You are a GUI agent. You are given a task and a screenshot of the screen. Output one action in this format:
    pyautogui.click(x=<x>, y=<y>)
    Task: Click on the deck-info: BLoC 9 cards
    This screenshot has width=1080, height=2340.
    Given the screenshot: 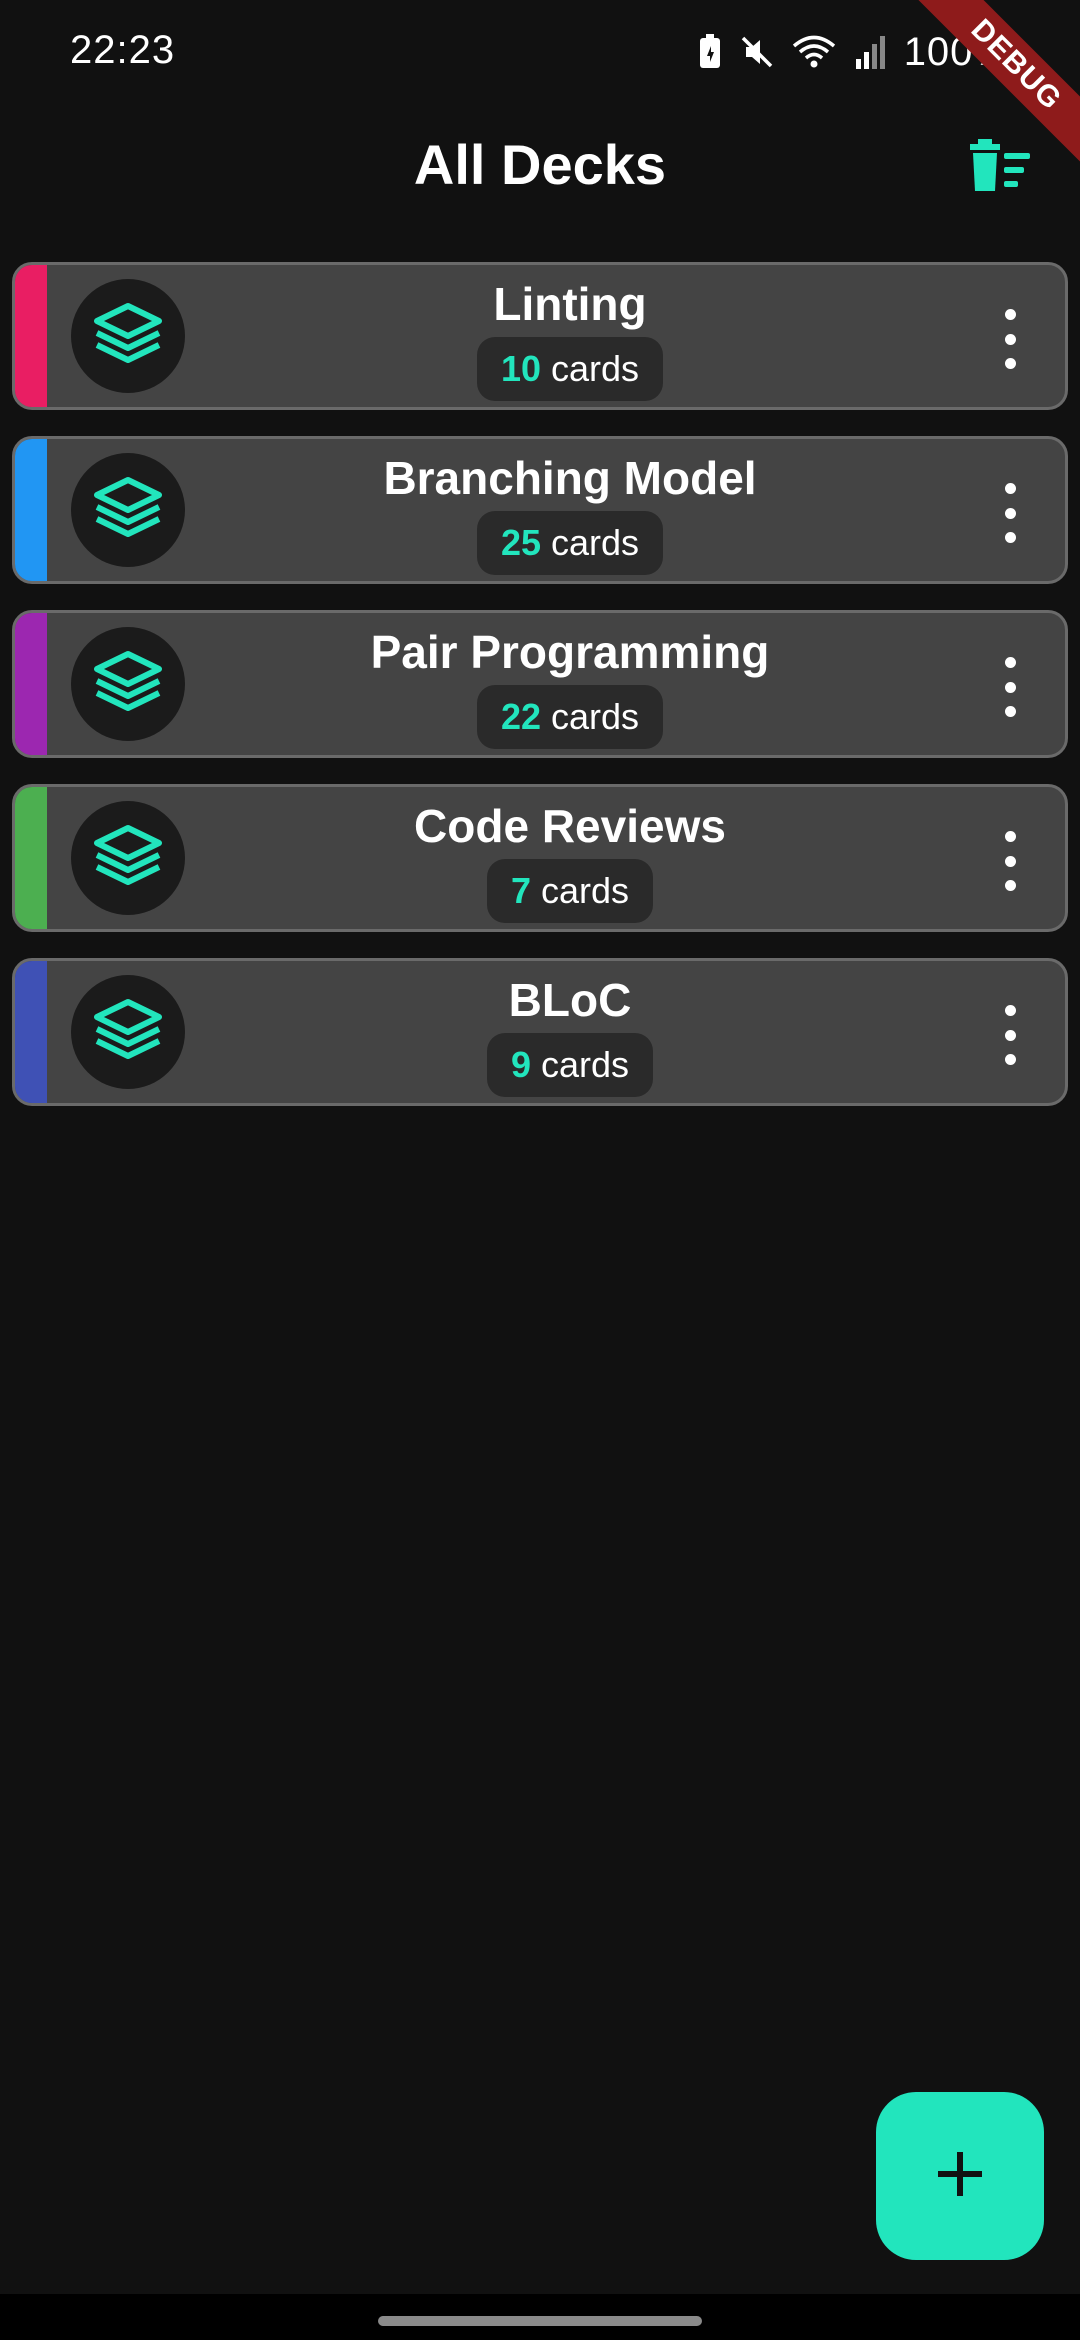 What is the action you would take?
    pyautogui.click(x=570, y=1035)
    